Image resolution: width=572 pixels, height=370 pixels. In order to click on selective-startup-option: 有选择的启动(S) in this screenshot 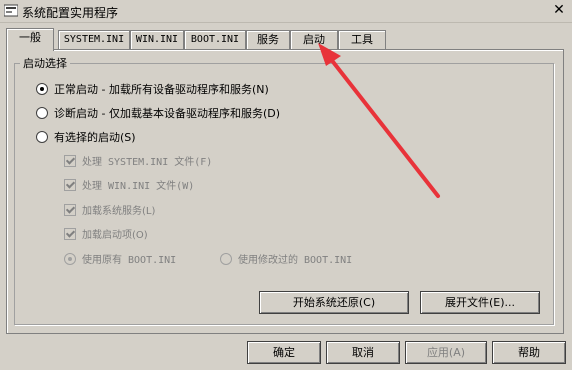, I will do `click(86, 138)`.